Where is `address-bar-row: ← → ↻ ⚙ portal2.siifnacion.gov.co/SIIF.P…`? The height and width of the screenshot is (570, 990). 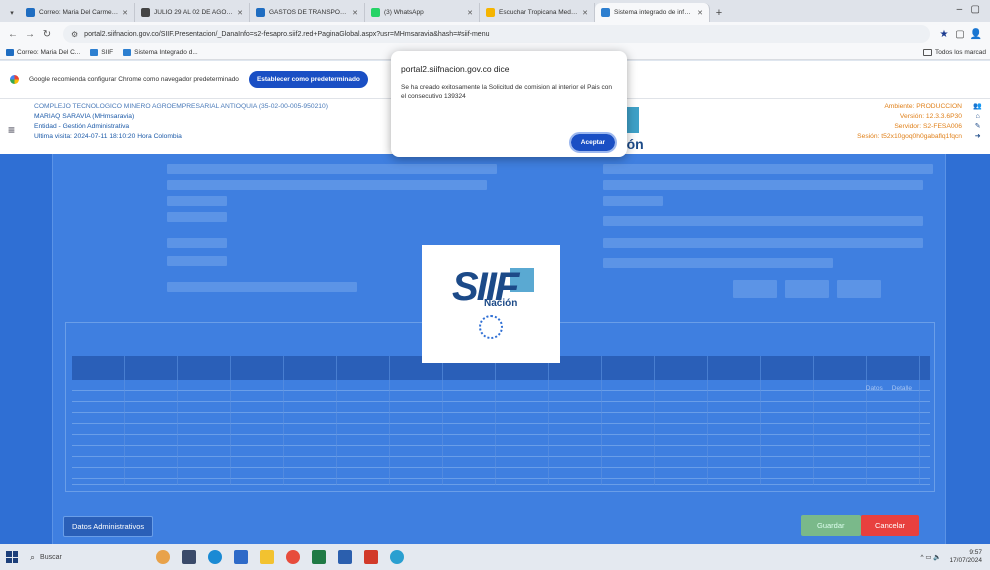 address-bar-row: ← → ↻ ⚙ portal2.siifnacion.gov.co/SIIF.P… is located at coordinates (495, 34).